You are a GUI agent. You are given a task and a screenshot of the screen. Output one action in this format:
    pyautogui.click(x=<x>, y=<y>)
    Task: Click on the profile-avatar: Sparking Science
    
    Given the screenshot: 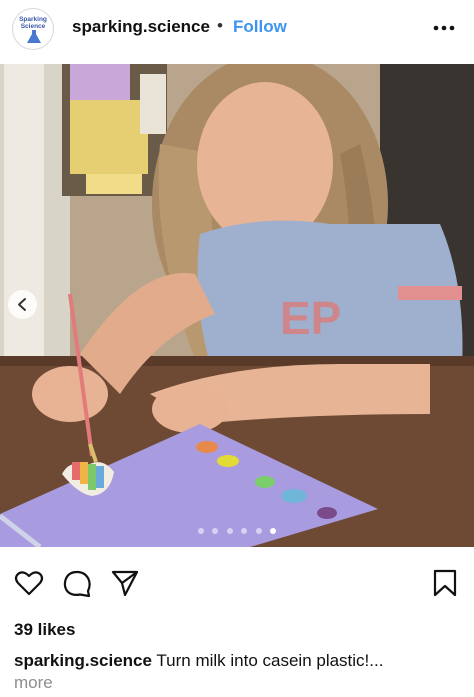 What is the action you would take?
    pyautogui.click(x=33, y=29)
    